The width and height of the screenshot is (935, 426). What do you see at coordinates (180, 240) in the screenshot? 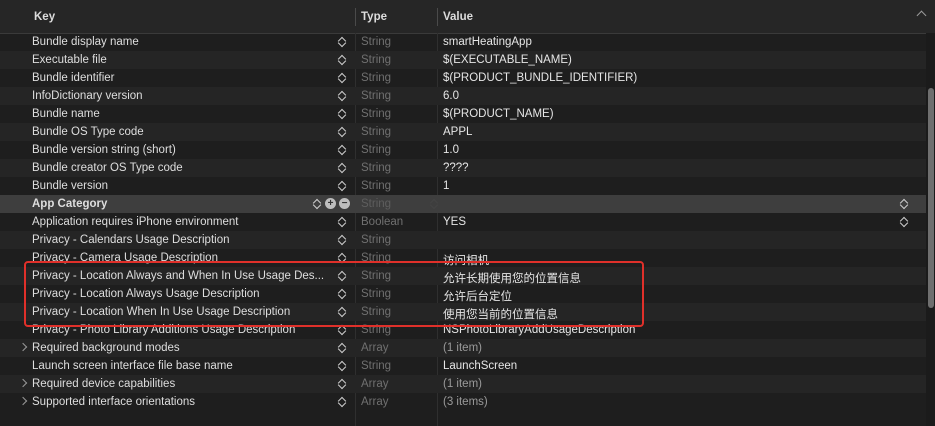
I see `row-key: Privacy - Calendars Usage Description` at bounding box center [180, 240].